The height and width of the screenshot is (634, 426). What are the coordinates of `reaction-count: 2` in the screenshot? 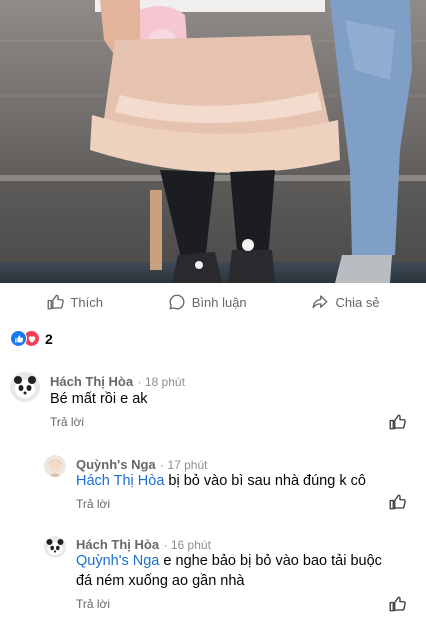 It's located at (49, 338).